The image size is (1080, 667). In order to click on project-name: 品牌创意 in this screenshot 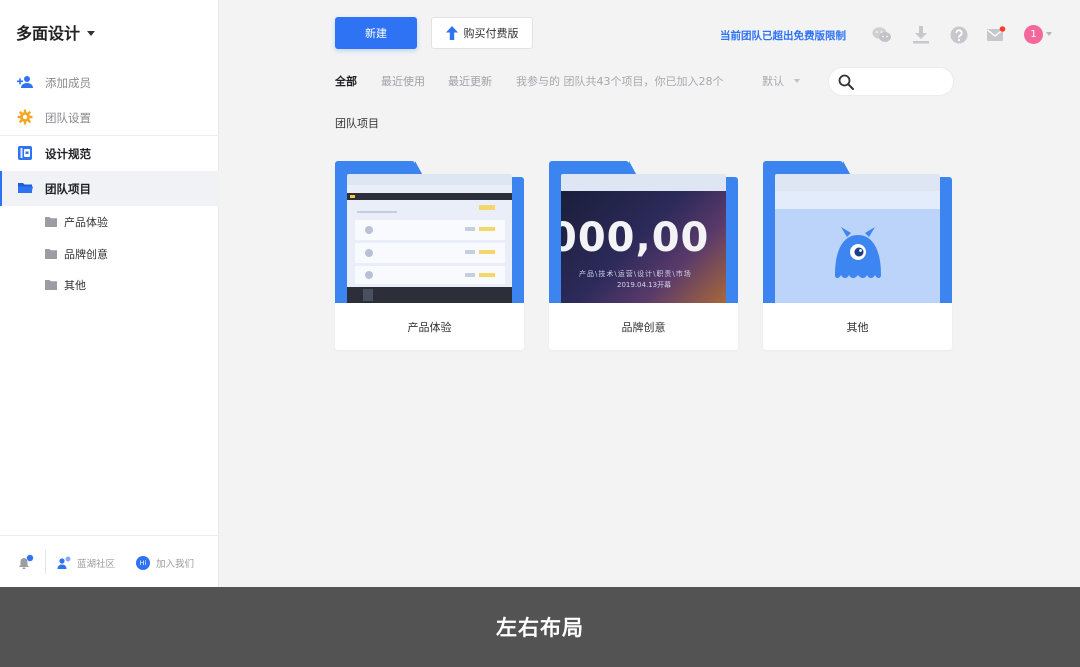, I will do `click(643, 327)`.